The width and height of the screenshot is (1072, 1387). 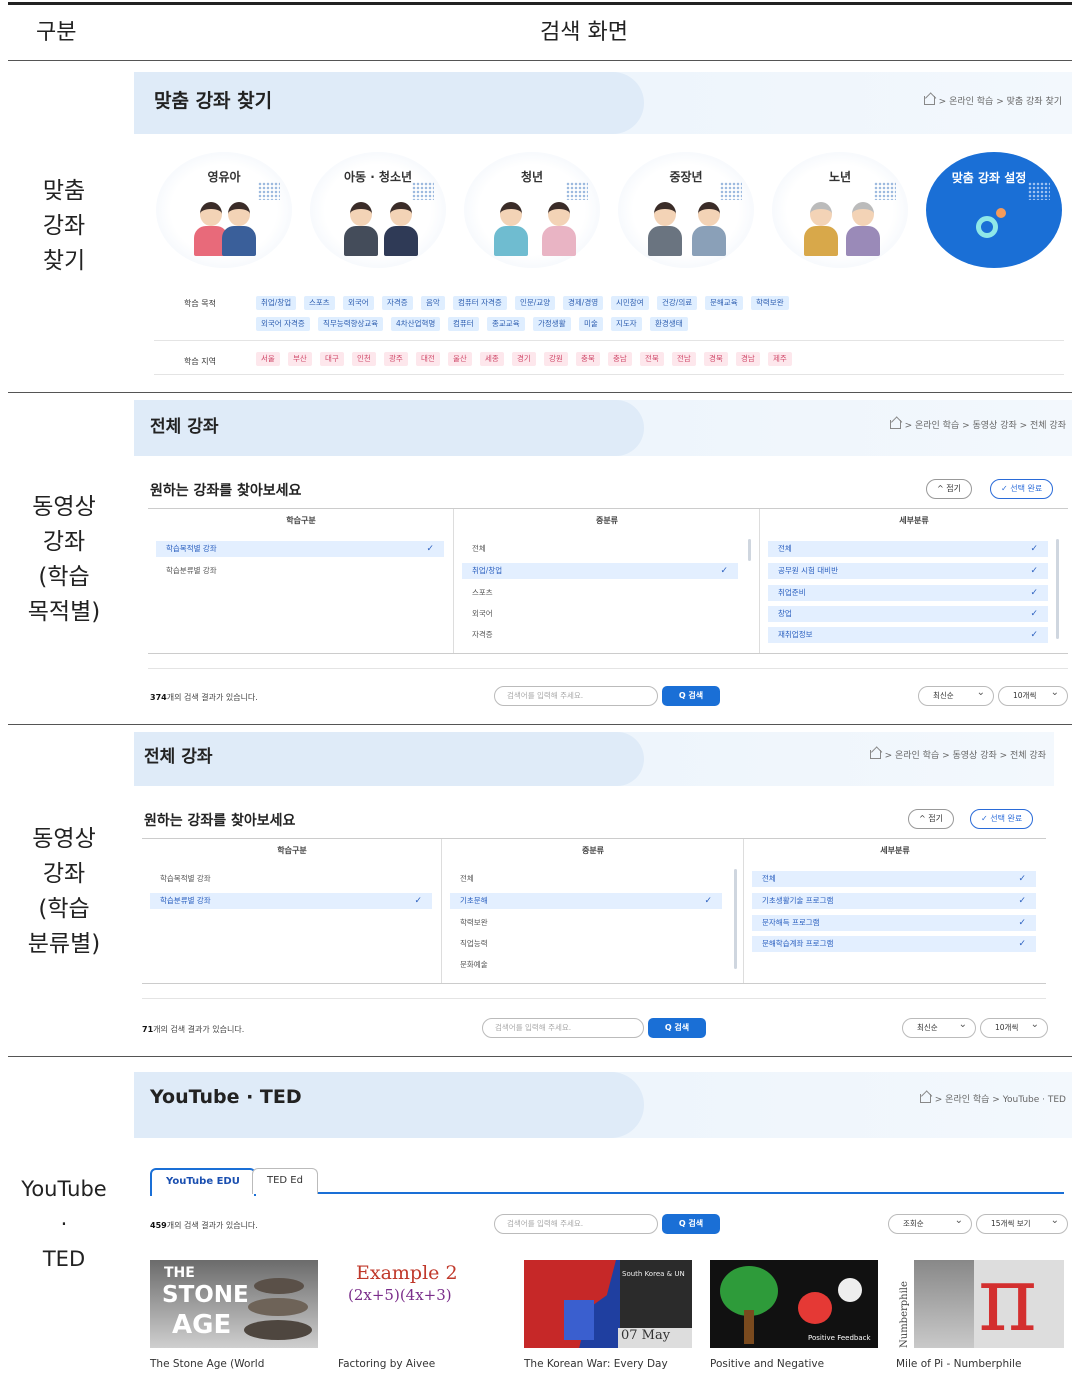 I want to click on category-item: 기초문해, so click(x=586, y=901).